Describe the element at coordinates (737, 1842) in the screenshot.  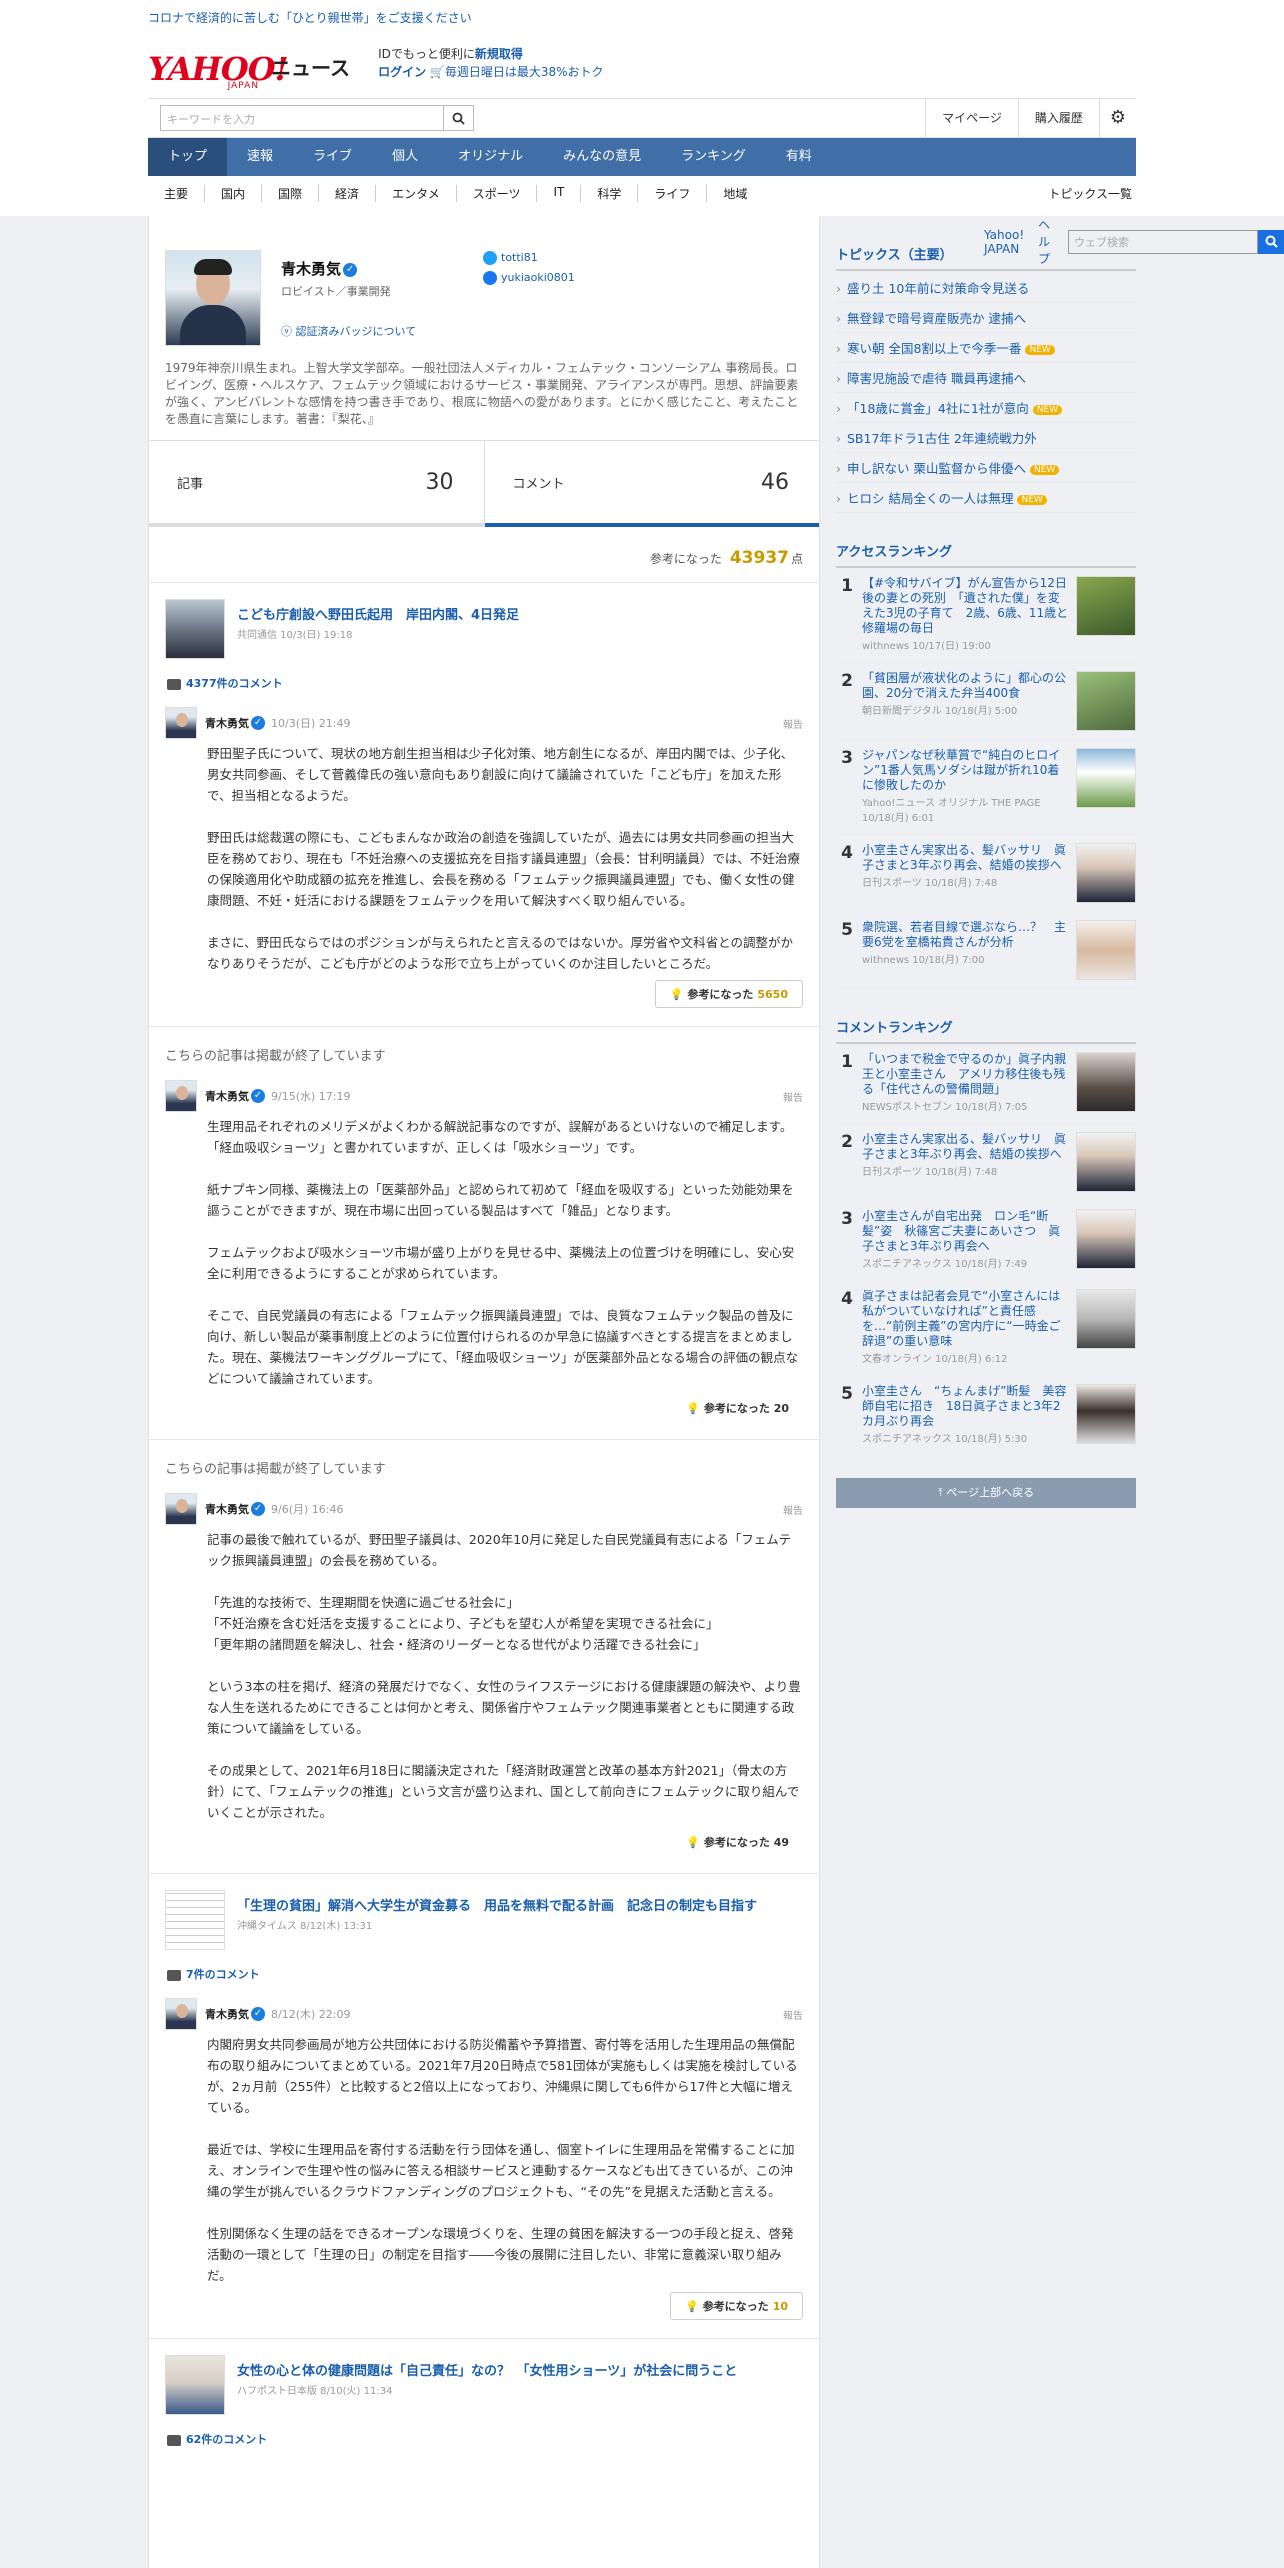
I see `helpful-button: 💡 参考になった 49` at that location.